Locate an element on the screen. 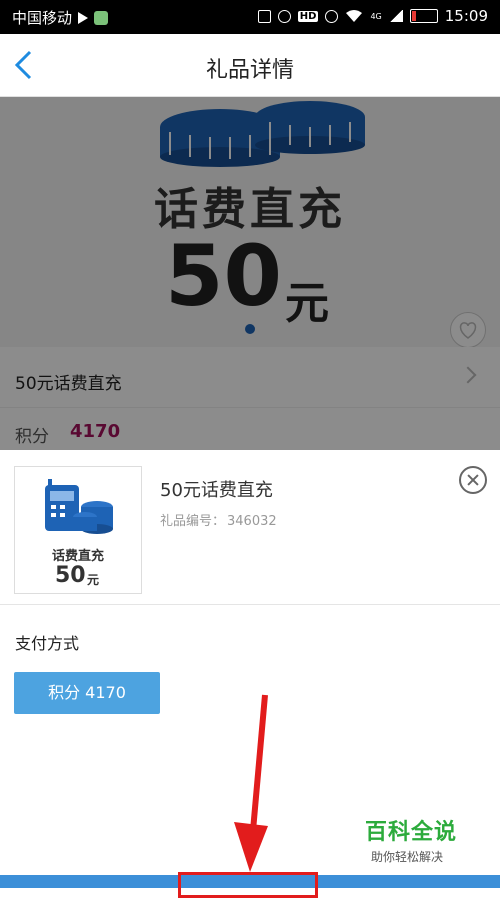 The width and height of the screenshot is (500, 898). alarm-icon is located at coordinates (284, 16).